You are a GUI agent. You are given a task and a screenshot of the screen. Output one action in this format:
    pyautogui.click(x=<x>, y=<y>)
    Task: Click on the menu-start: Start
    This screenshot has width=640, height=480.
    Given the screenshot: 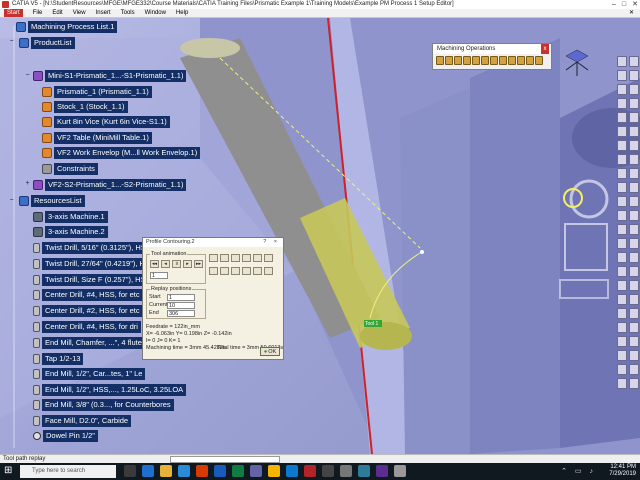 What is the action you would take?
    pyautogui.click(x=13, y=13)
    